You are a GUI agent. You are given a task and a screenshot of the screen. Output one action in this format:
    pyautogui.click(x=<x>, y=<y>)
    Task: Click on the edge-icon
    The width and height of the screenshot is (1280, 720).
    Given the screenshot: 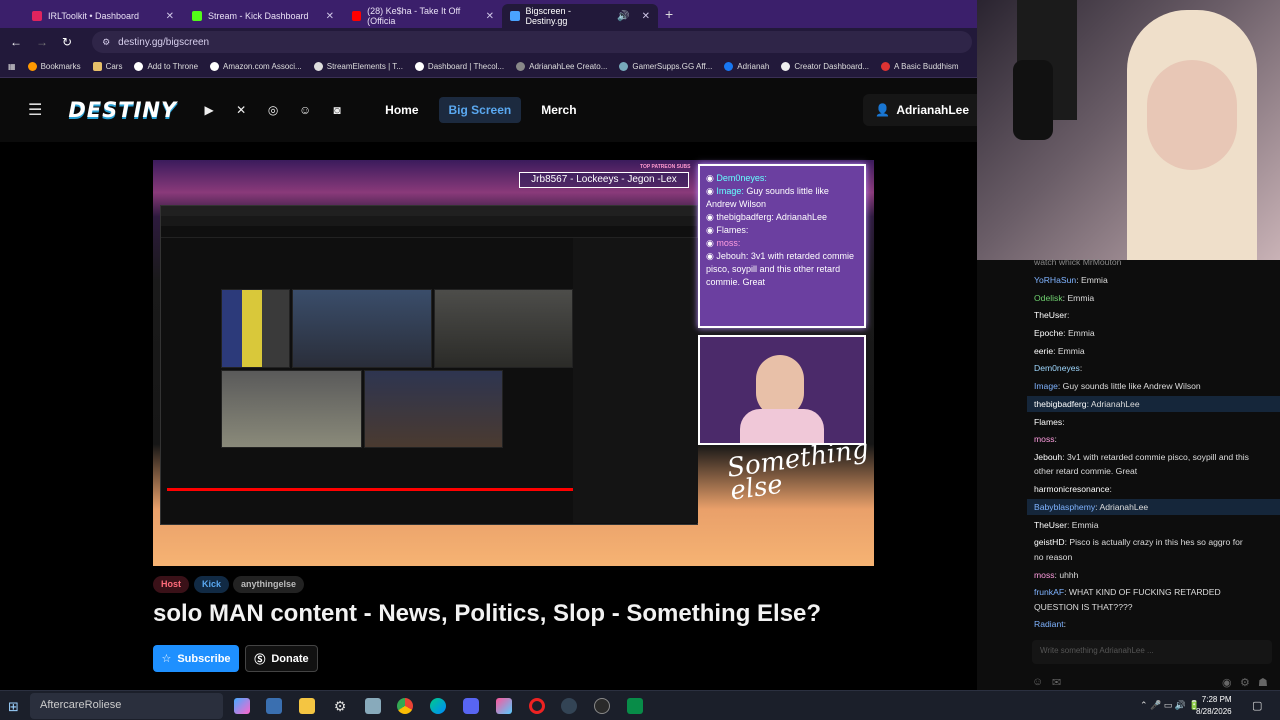 What is the action you would take?
    pyautogui.click(x=438, y=706)
    